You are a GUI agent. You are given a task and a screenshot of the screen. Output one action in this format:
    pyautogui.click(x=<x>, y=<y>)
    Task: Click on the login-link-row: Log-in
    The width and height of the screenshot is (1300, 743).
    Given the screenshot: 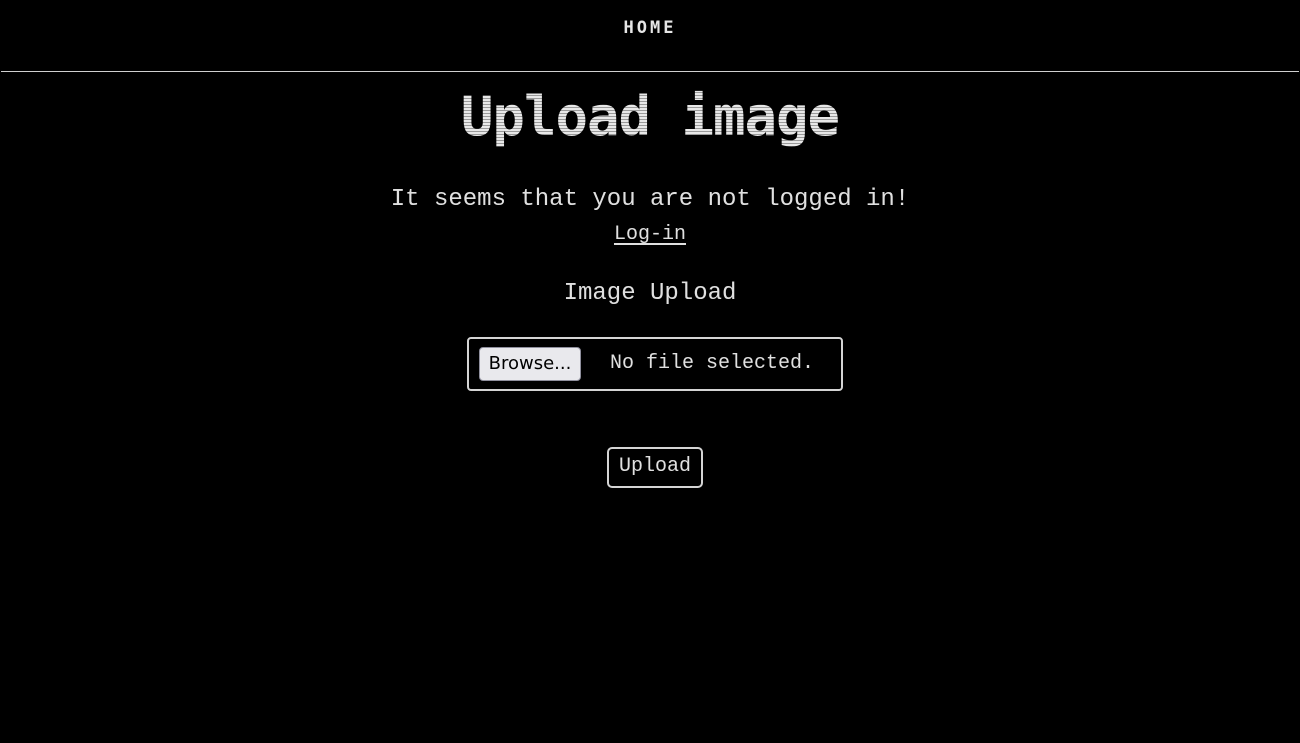 What is the action you would take?
    pyautogui.click(x=650, y=234)
    